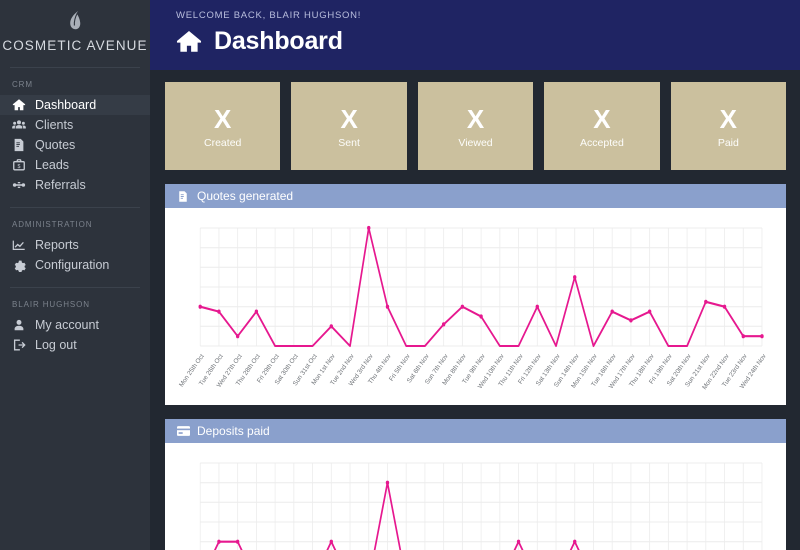 This screenshot has height=550, width=800. What do you see at coordinates (75, 45) in the screenshot?
I see `brand-name: COSMETIC AVENUE` at bounding box center [75, 45].